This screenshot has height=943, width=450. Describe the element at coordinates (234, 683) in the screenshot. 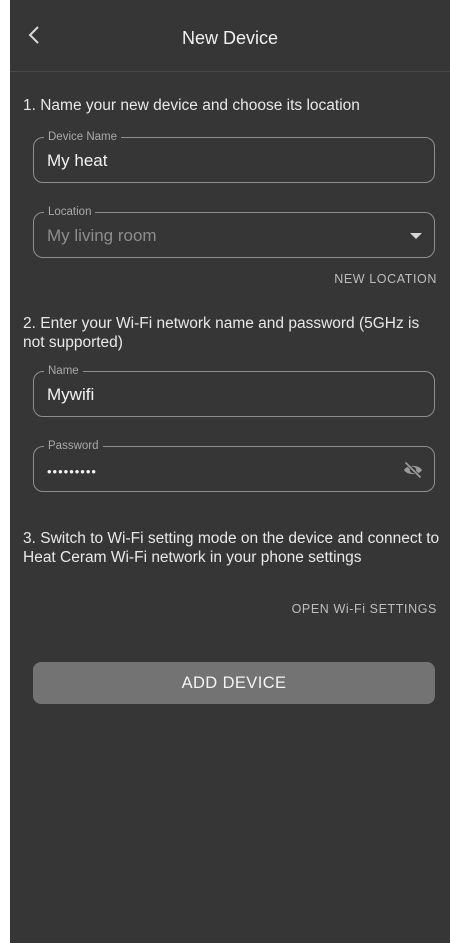

I see `add-device-button: ADD DEVICE` at that location.